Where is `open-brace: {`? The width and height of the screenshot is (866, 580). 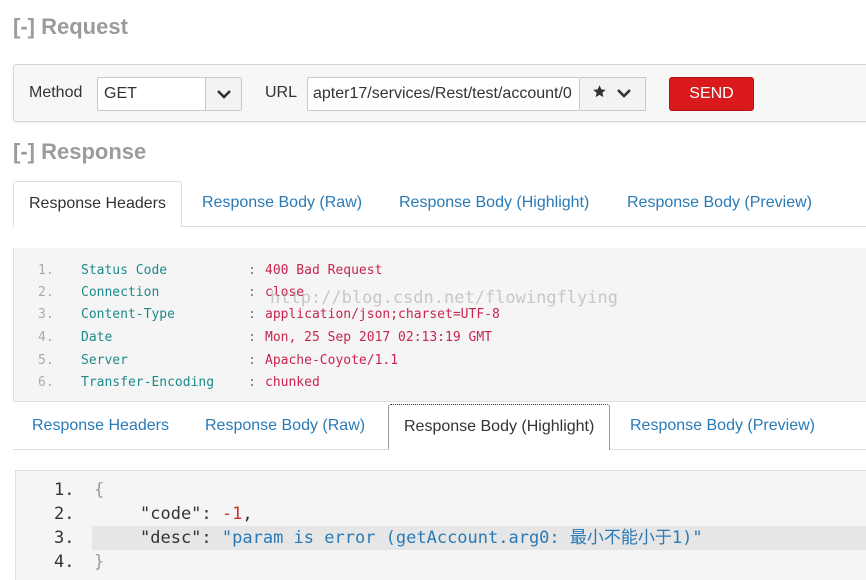
open-brace: { is located at coordinates (99, 490).